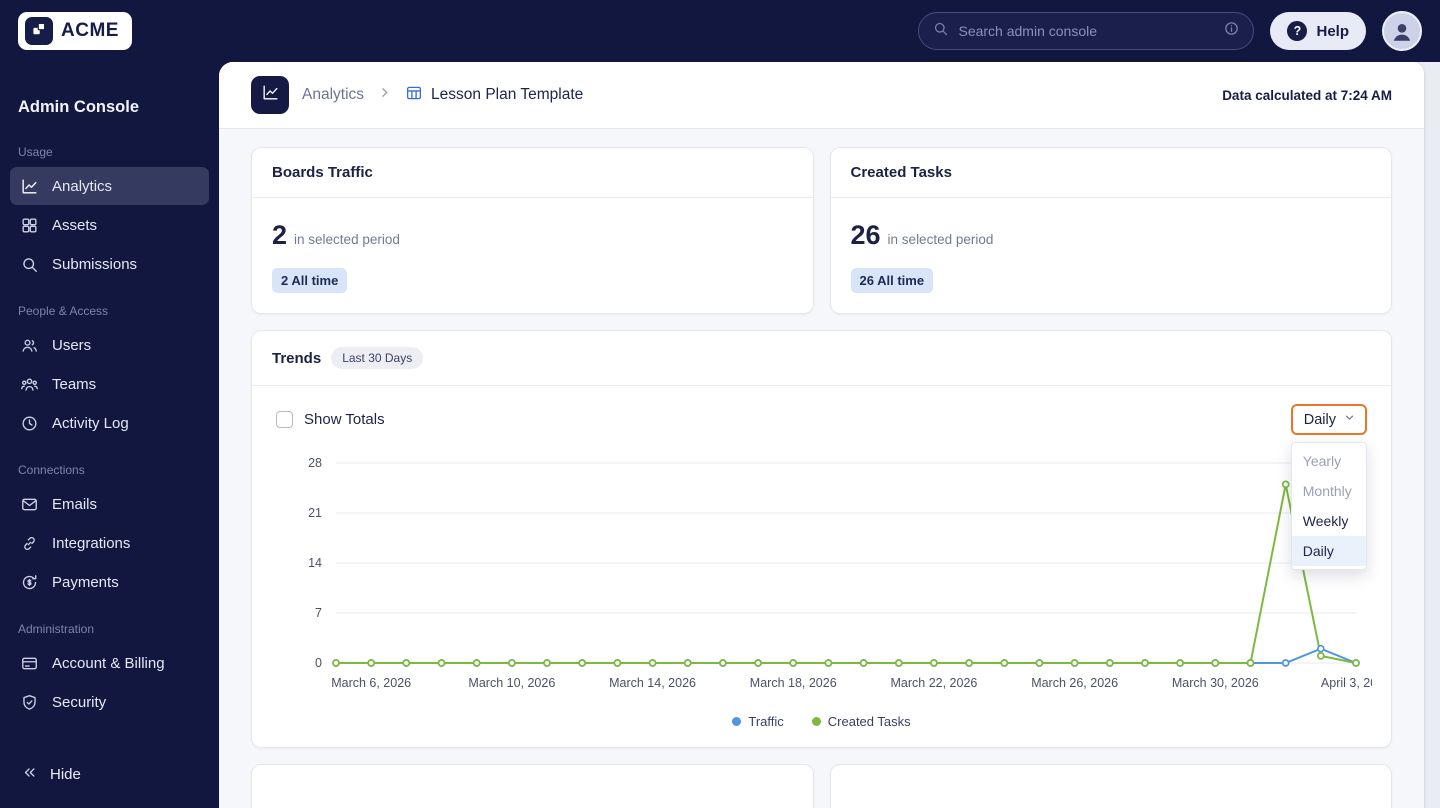  I want to click on svg-text: 21, so click(315, 513).